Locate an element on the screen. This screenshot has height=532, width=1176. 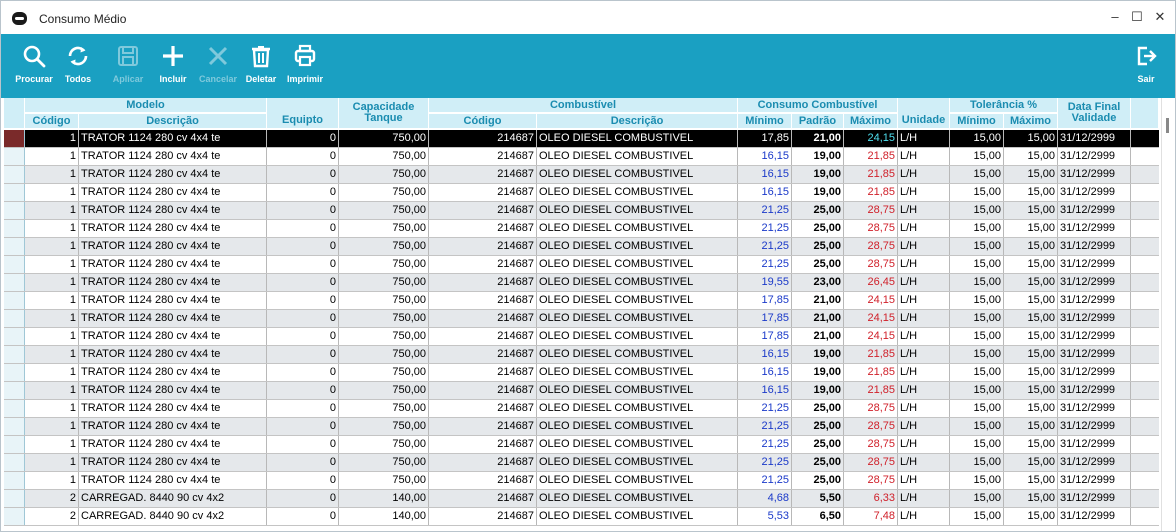
col-capacidade-tanque: Capacidade Tanque is located at coordinates (384, 113).